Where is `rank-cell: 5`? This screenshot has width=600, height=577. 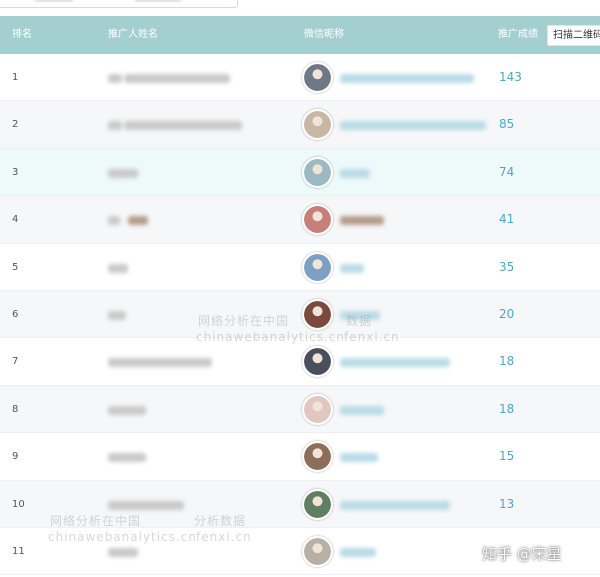 rank-cell: 5 is located at coordinates (15, 267).